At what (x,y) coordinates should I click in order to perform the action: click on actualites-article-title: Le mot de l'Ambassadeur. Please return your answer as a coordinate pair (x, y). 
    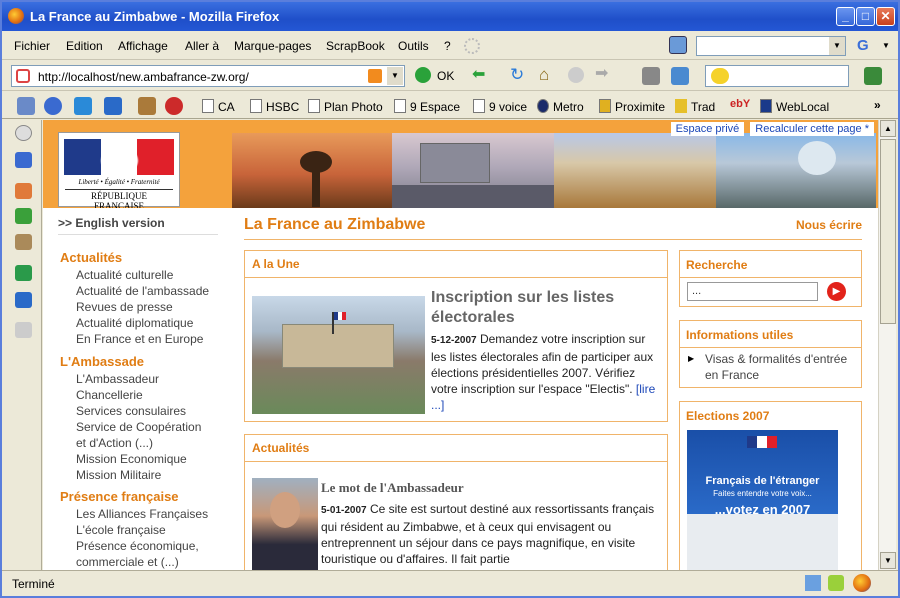
    Looking at the image, I should click on (392, 488).